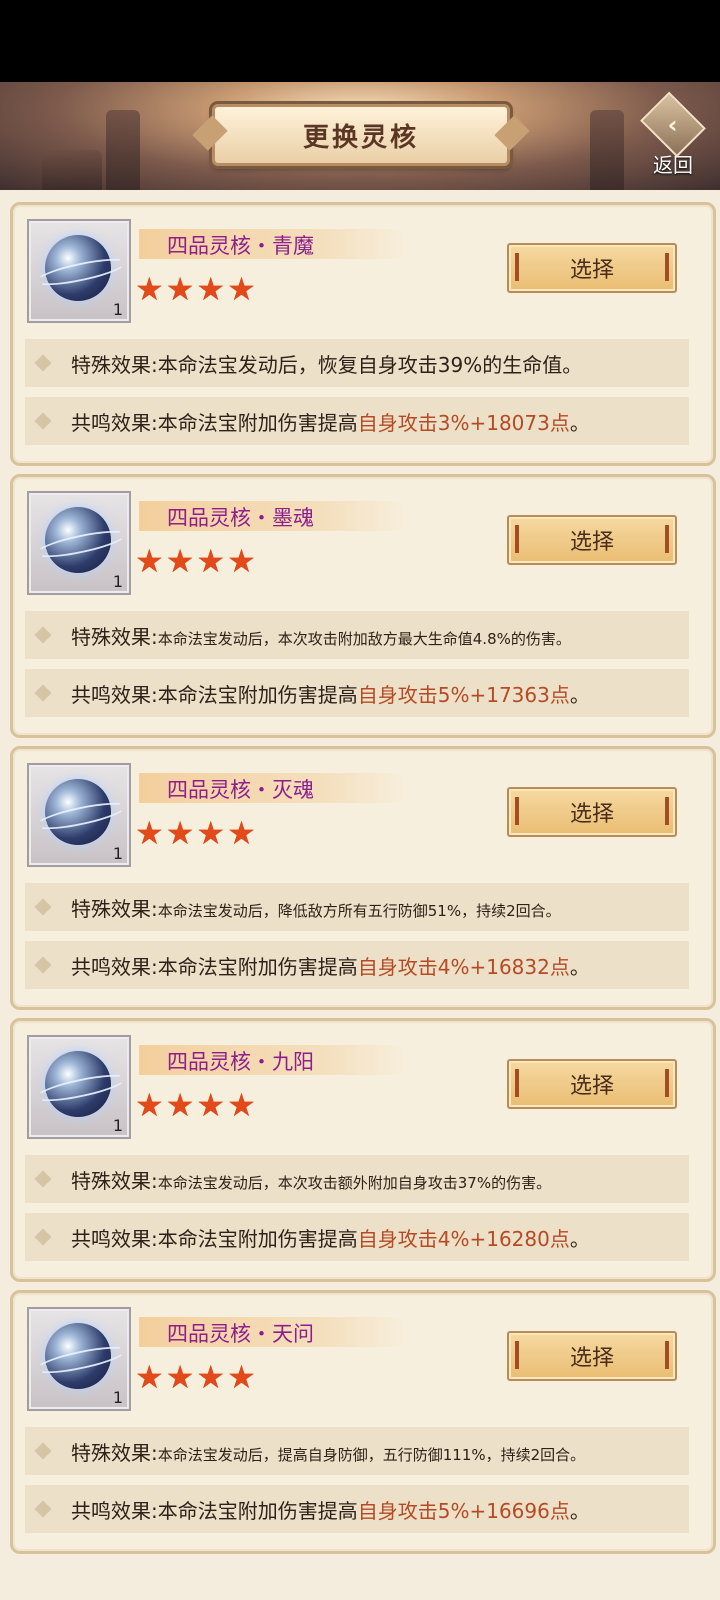 This screenshot has height=1600, width=720. Describe the element at coordinates (463, 422) in the screenshot. I see `resonance-effect-value: 自身攻击3%+18073点` at that location.